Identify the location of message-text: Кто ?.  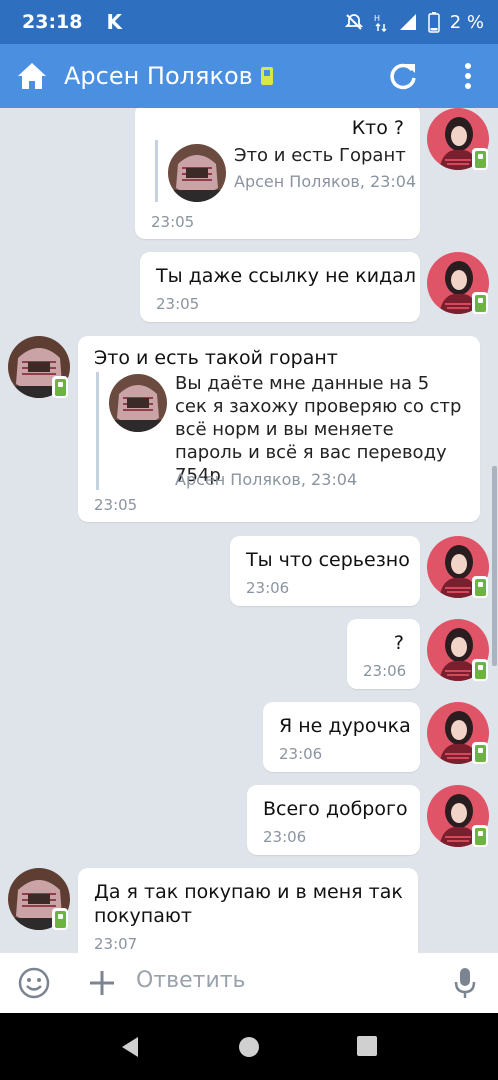
(377, 128).